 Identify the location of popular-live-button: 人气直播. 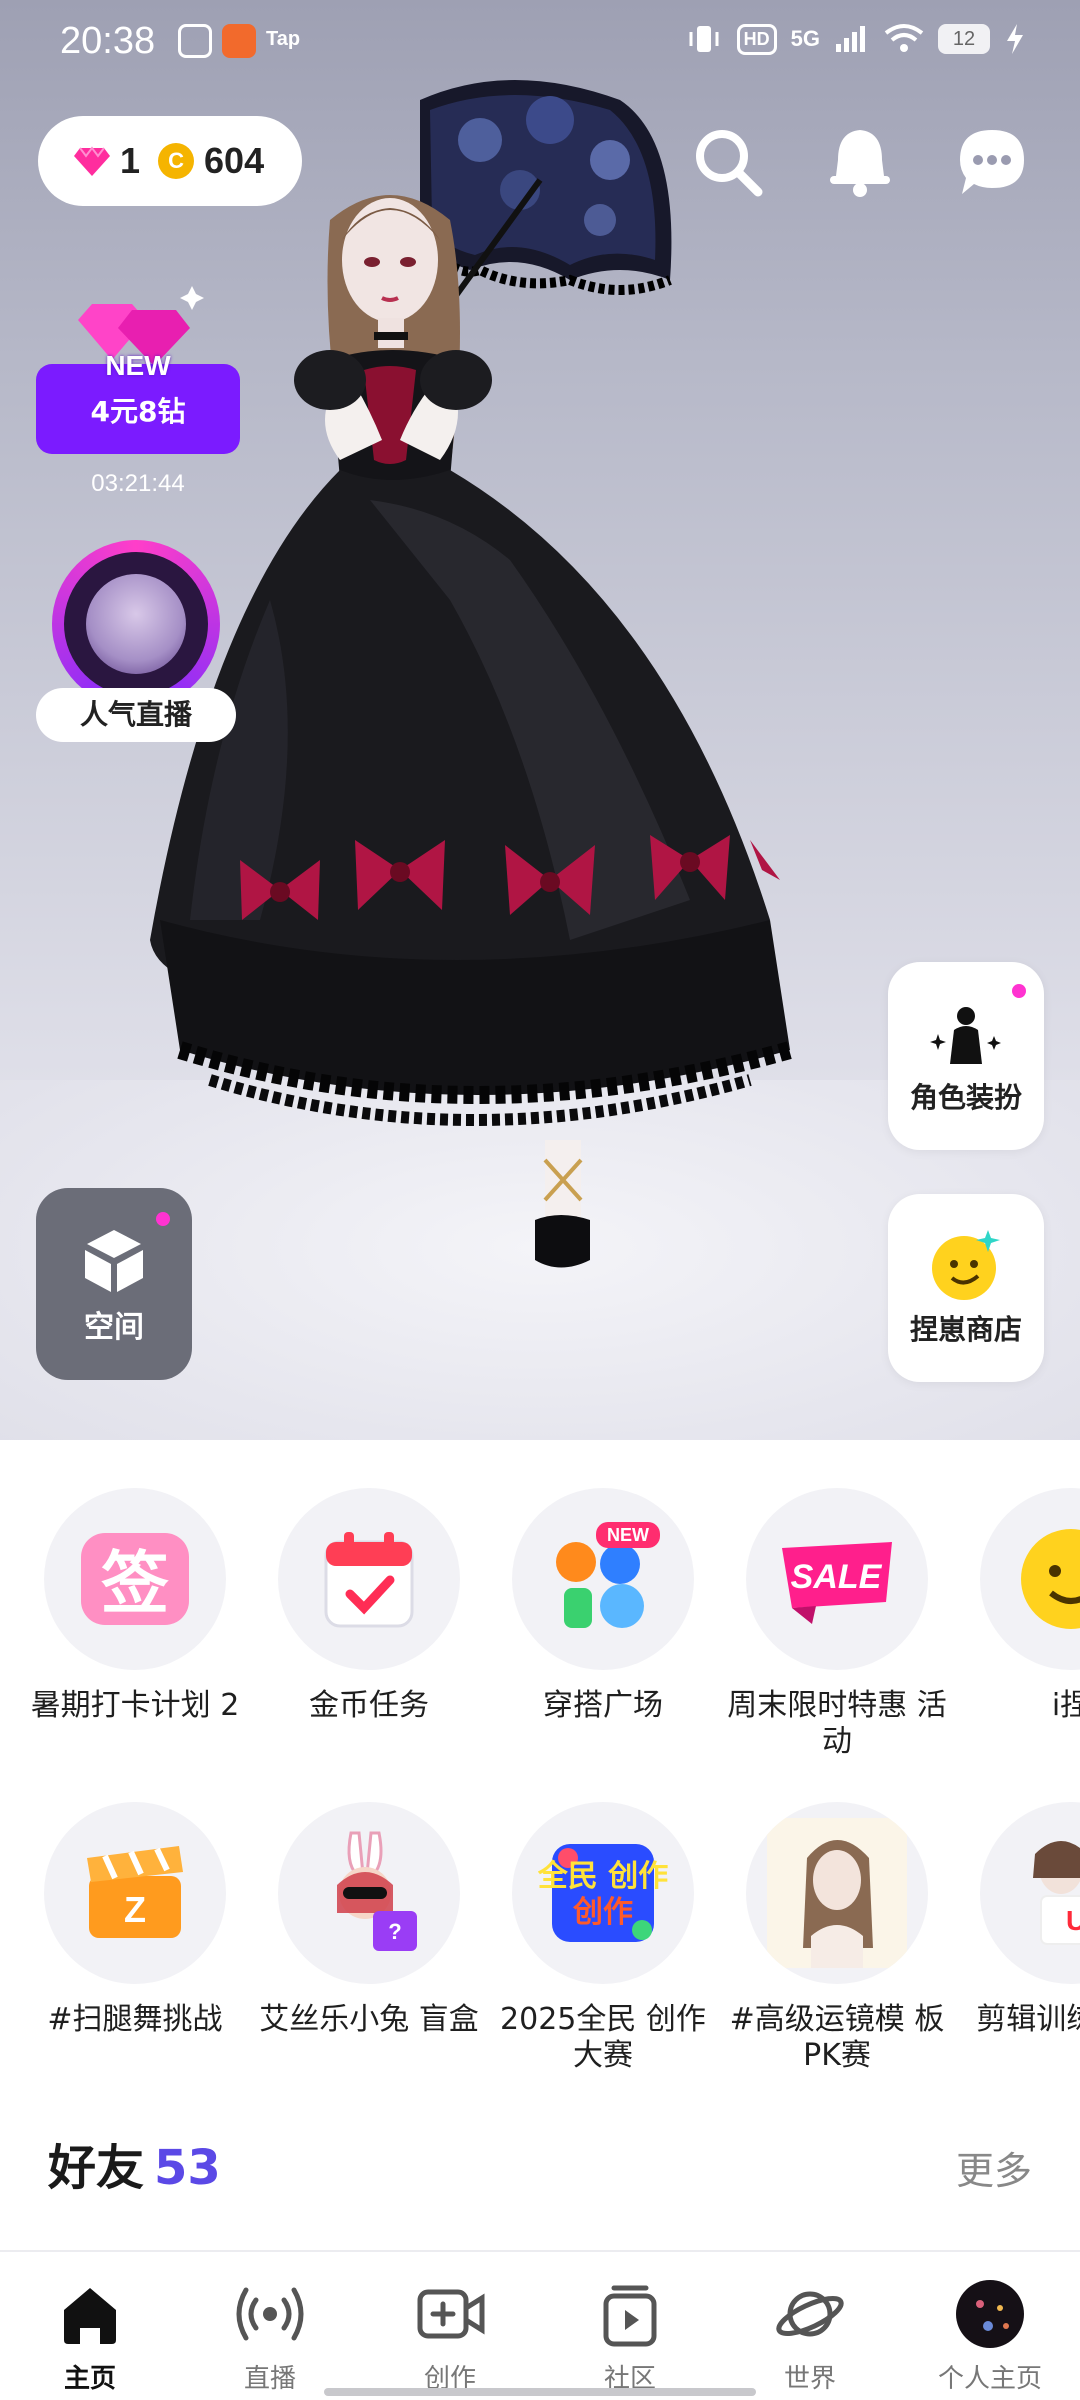
(136, 641).